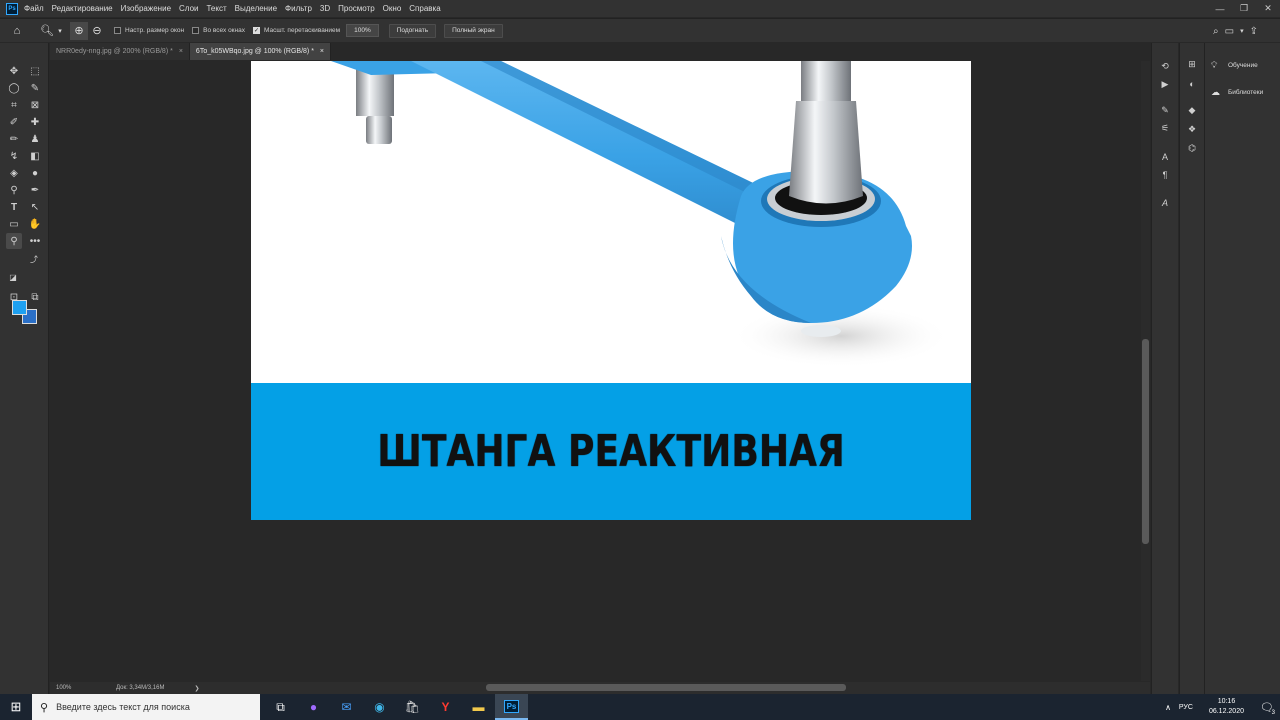 Image resolution: width=1280 pixels, height=720 pixels. What do you see at coordinates (14, 105) in the screenshot?
I see `crop-tool-icon: ⌗` at bounding box center [14, 105].